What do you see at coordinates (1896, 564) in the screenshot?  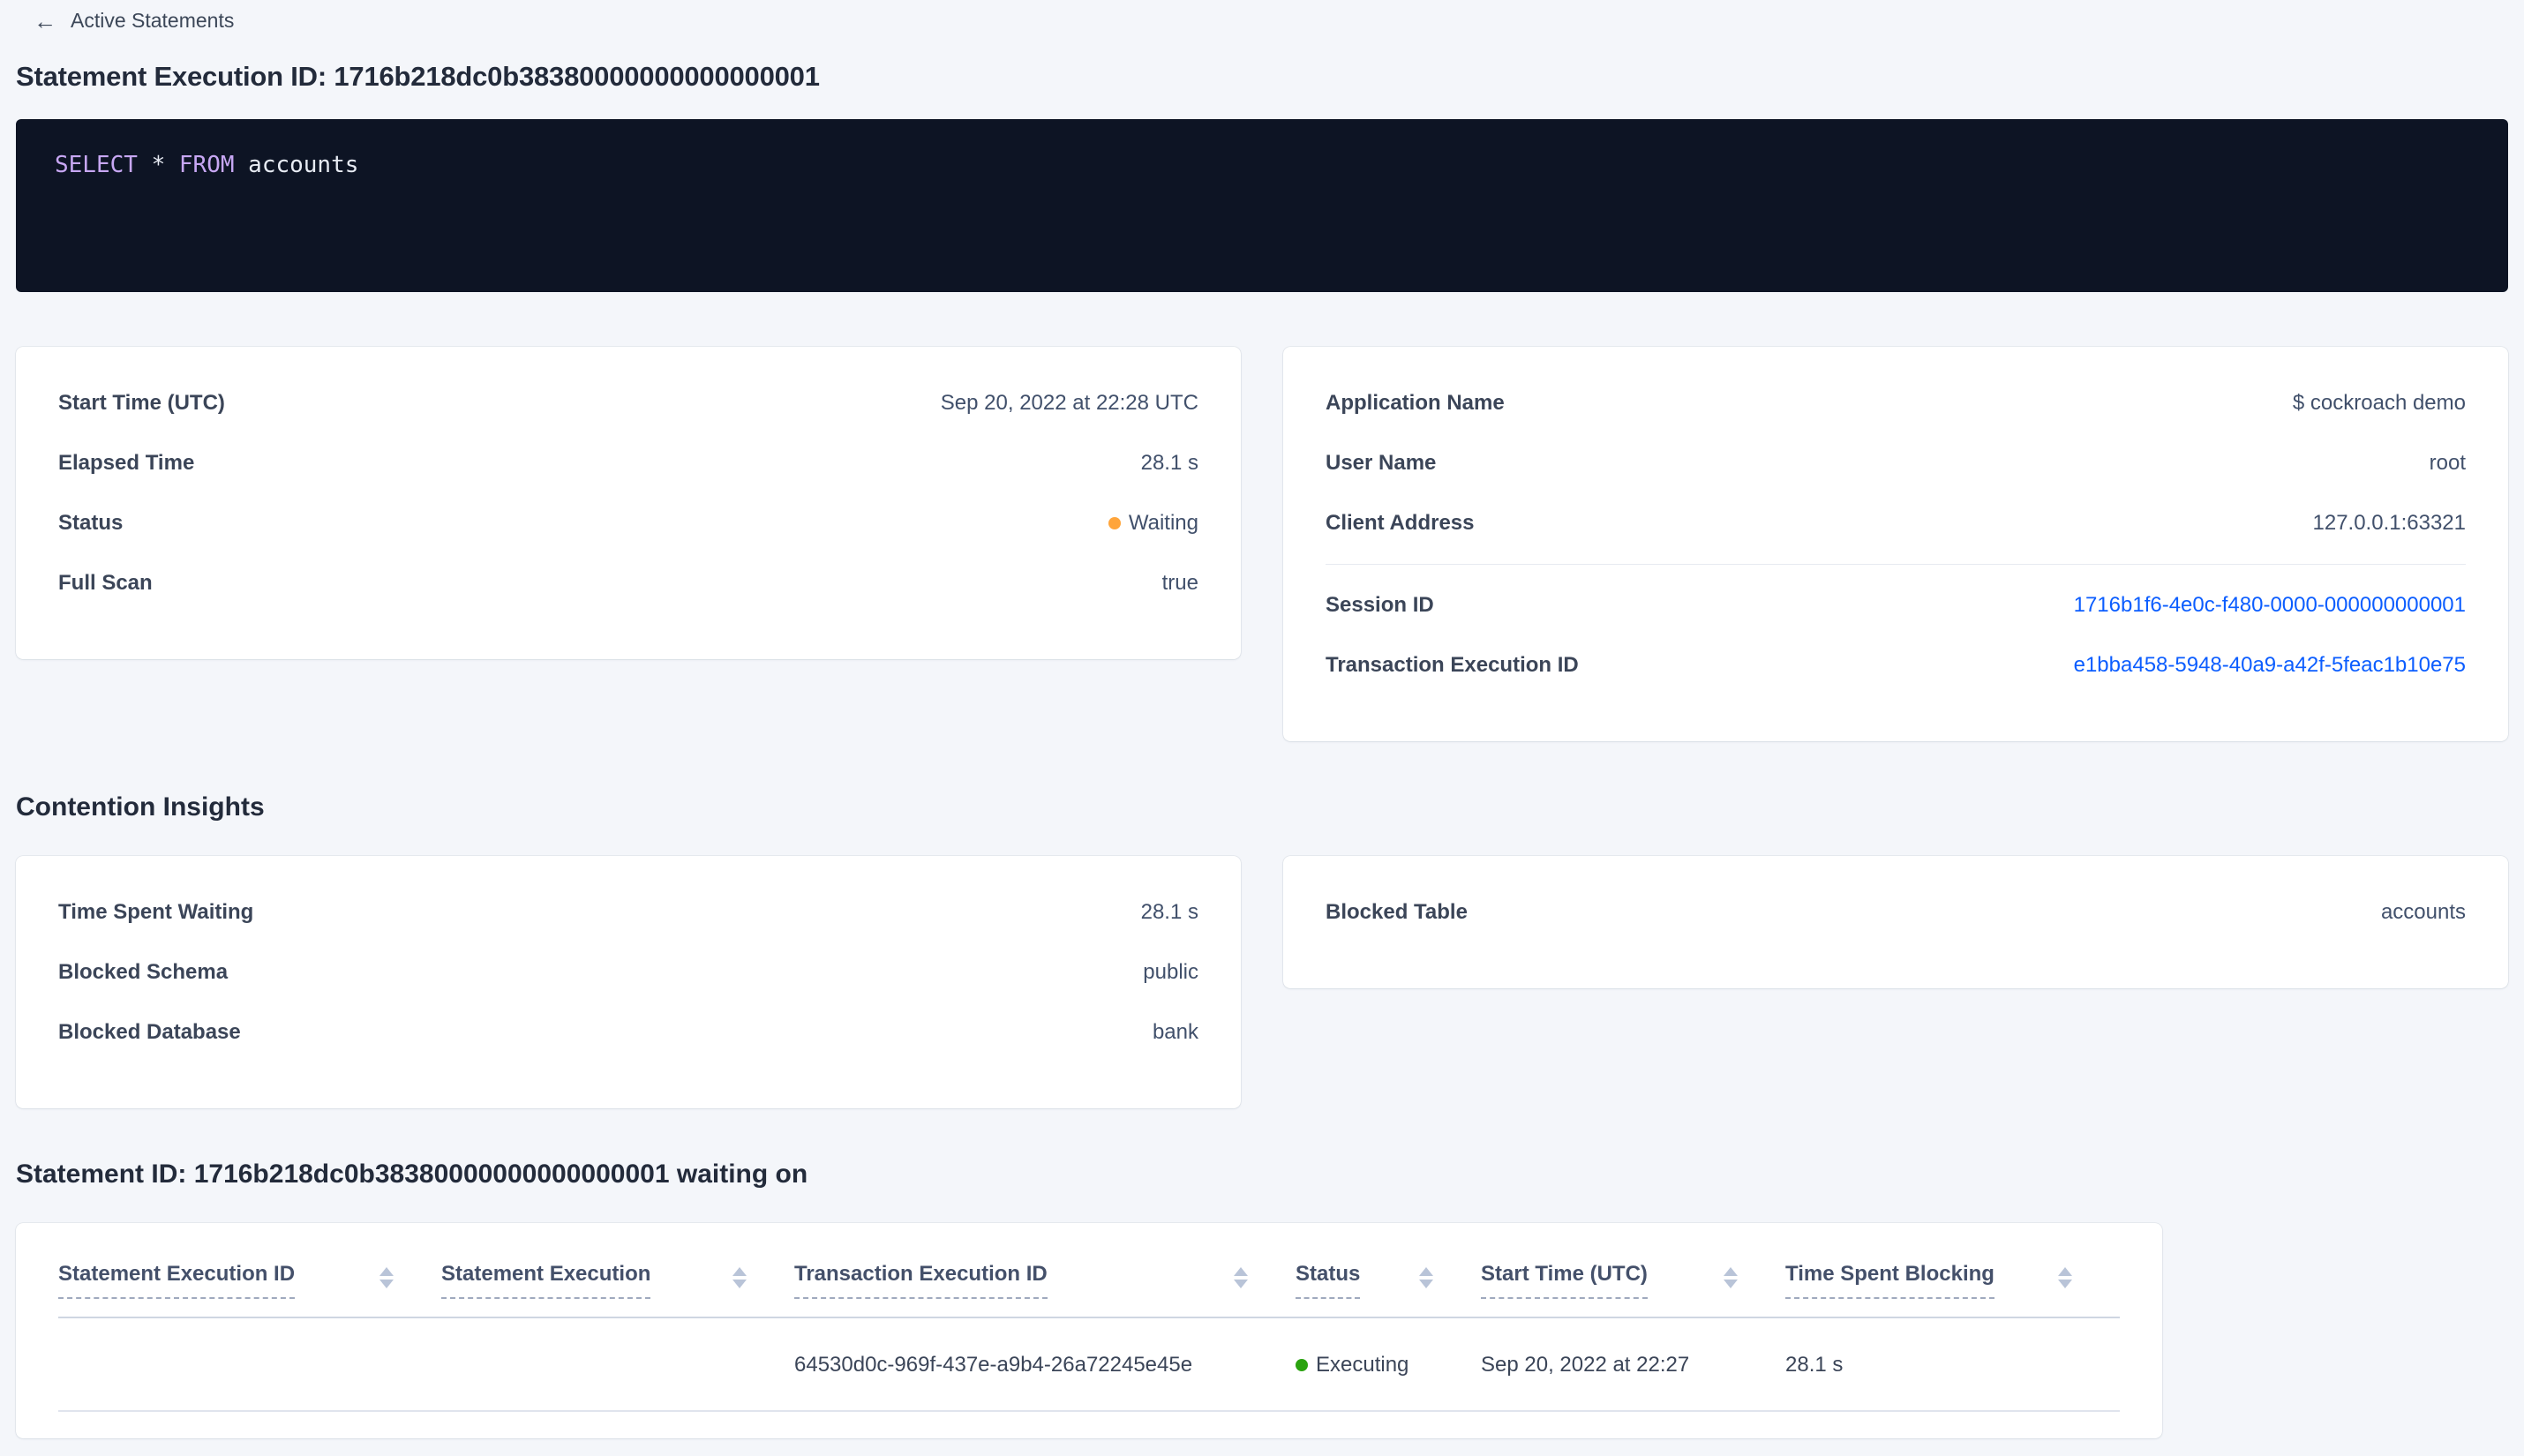 I see `card-divider` at bounding box center [1896, 564].